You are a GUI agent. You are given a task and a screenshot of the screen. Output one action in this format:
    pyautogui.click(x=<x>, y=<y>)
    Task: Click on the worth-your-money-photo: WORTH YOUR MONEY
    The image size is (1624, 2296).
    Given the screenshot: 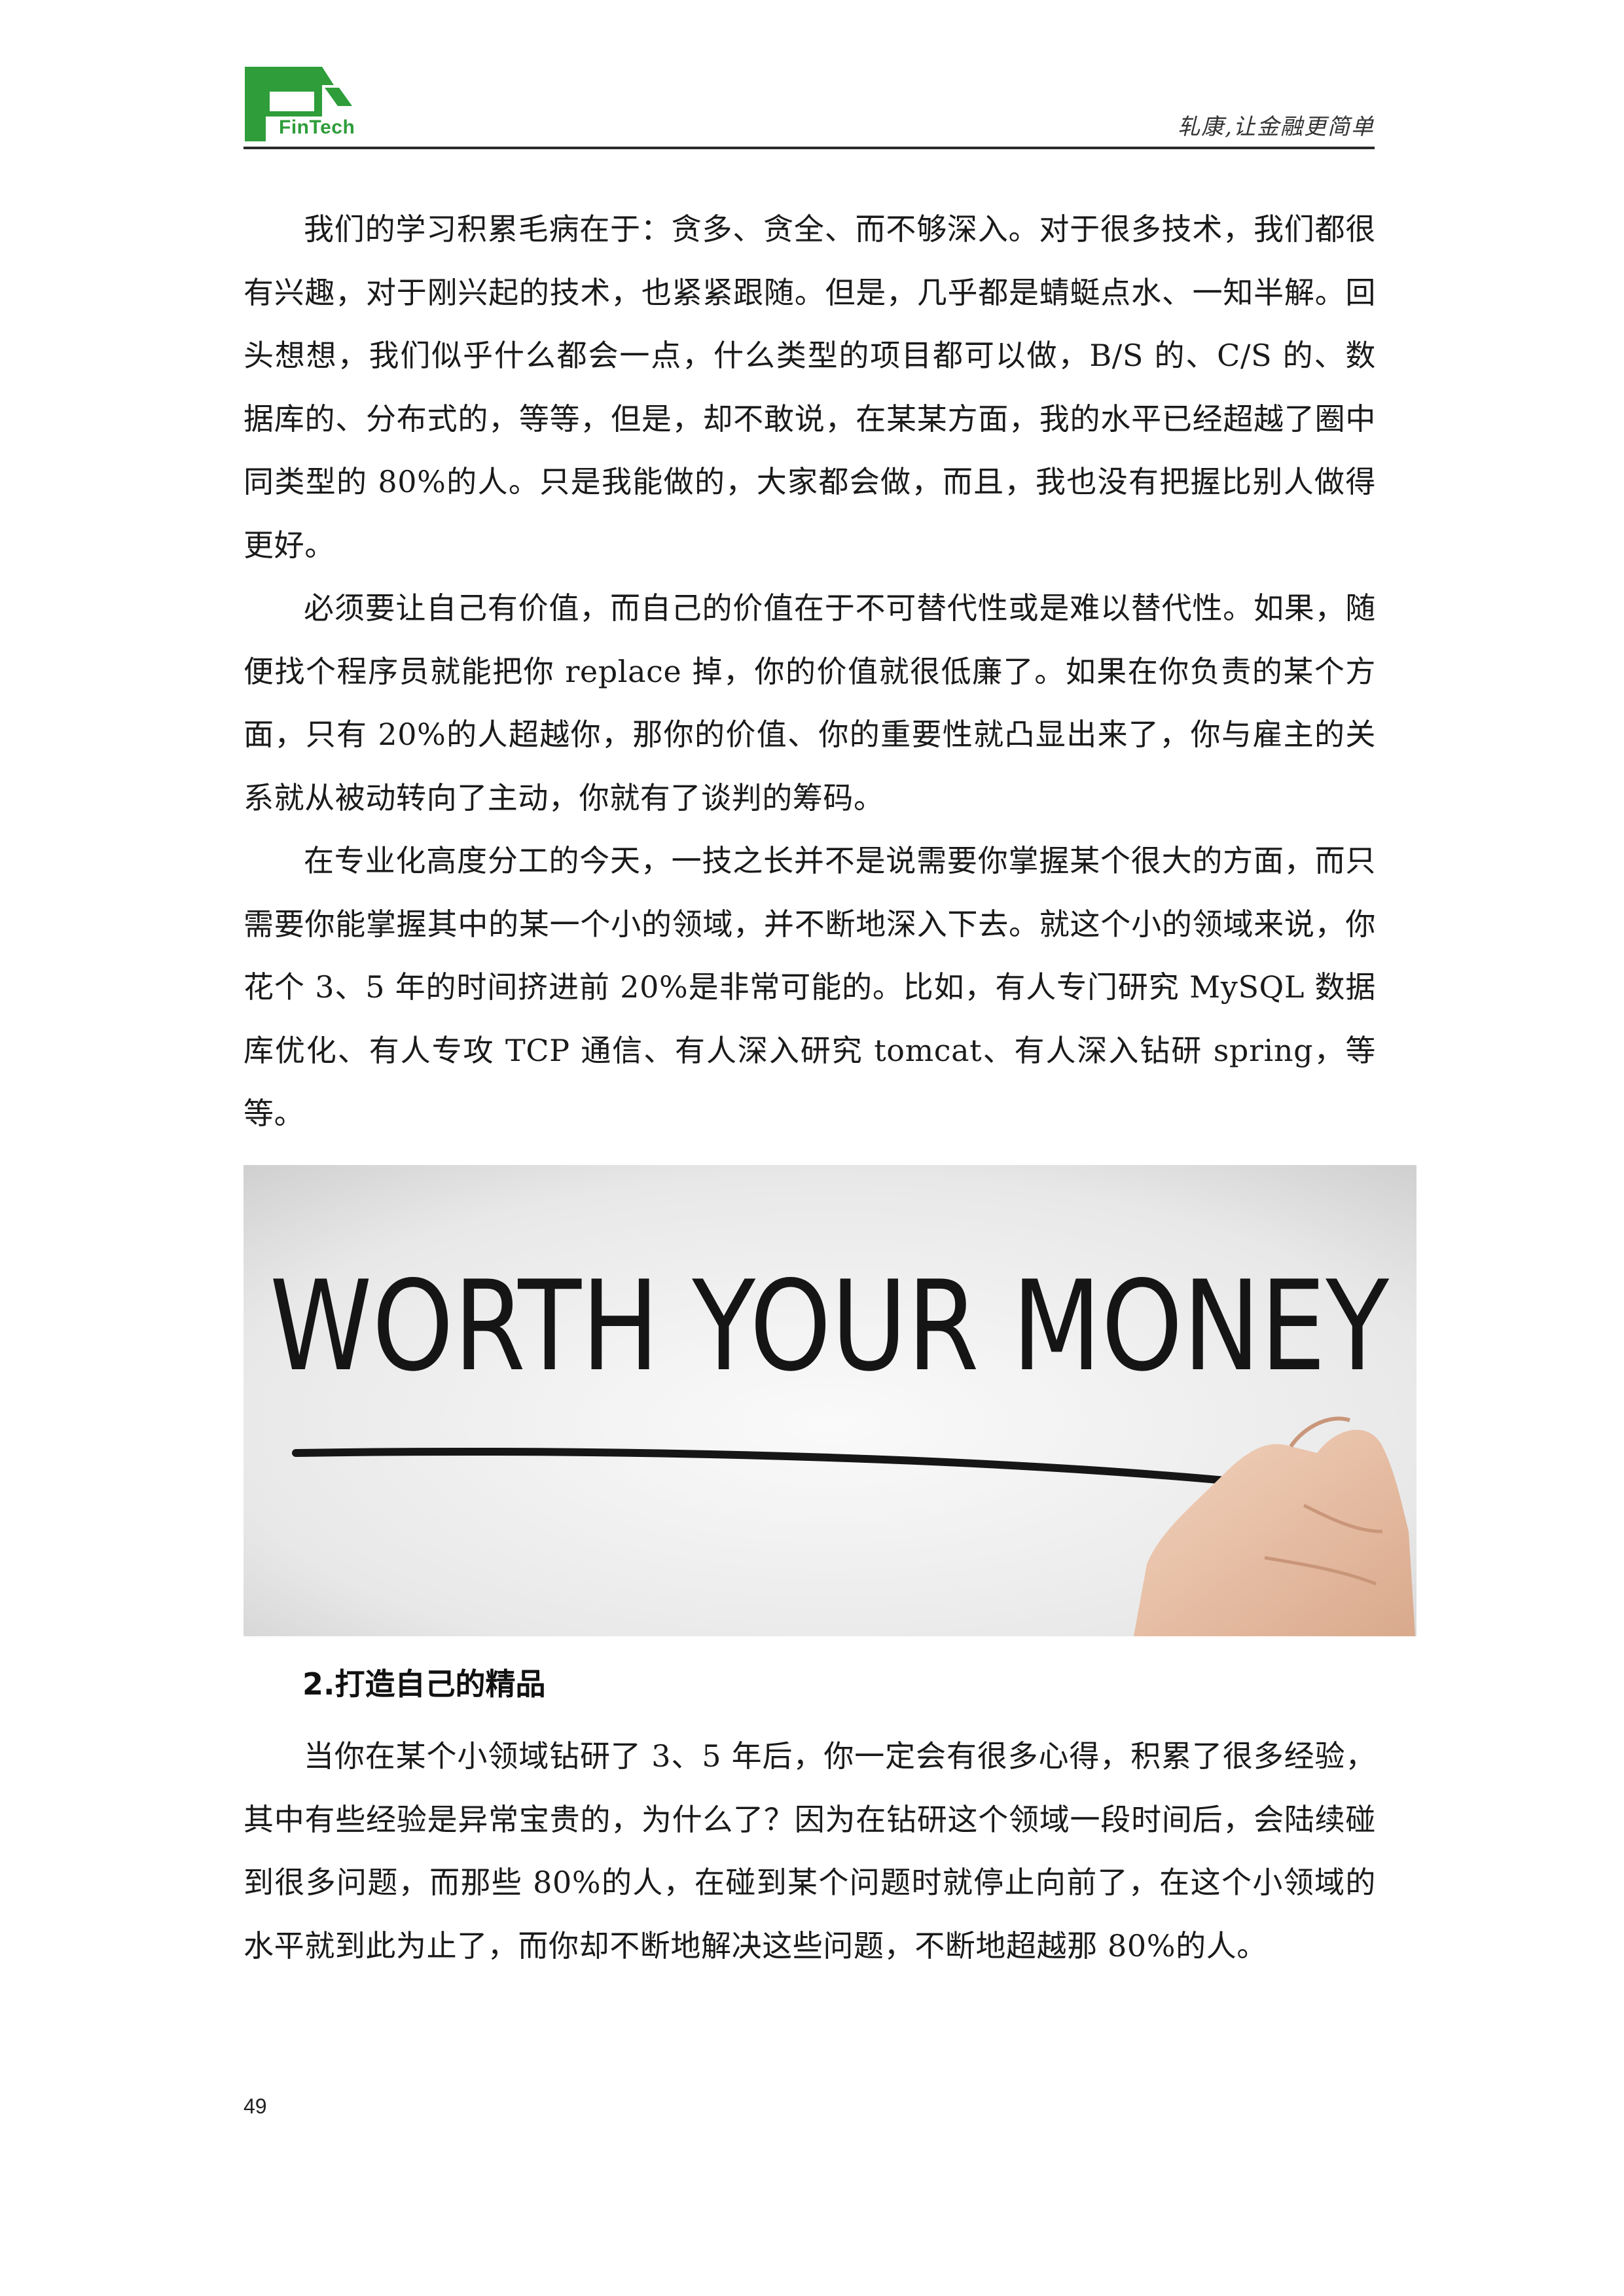 What is the action you would take?
    pyautogui.click(x=830, y=1400)
    